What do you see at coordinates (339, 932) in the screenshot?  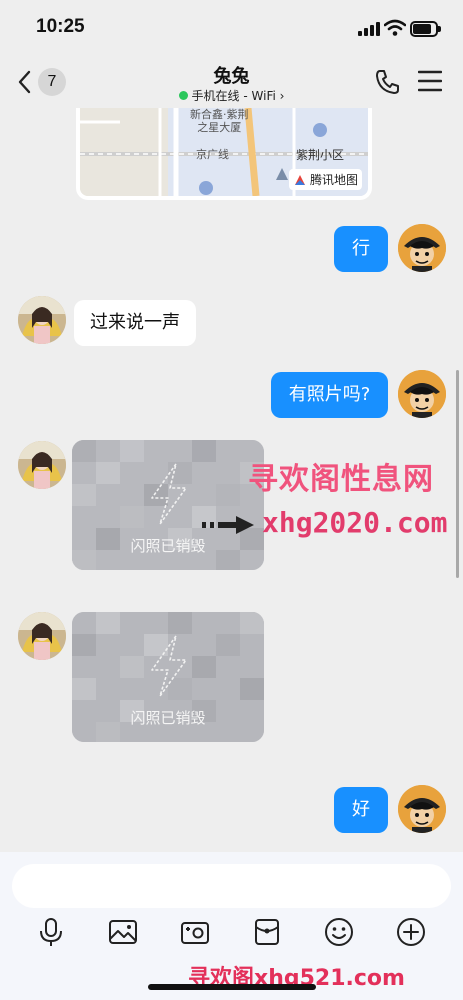 I see `emoji-icon` at bounding box center [339, 932].